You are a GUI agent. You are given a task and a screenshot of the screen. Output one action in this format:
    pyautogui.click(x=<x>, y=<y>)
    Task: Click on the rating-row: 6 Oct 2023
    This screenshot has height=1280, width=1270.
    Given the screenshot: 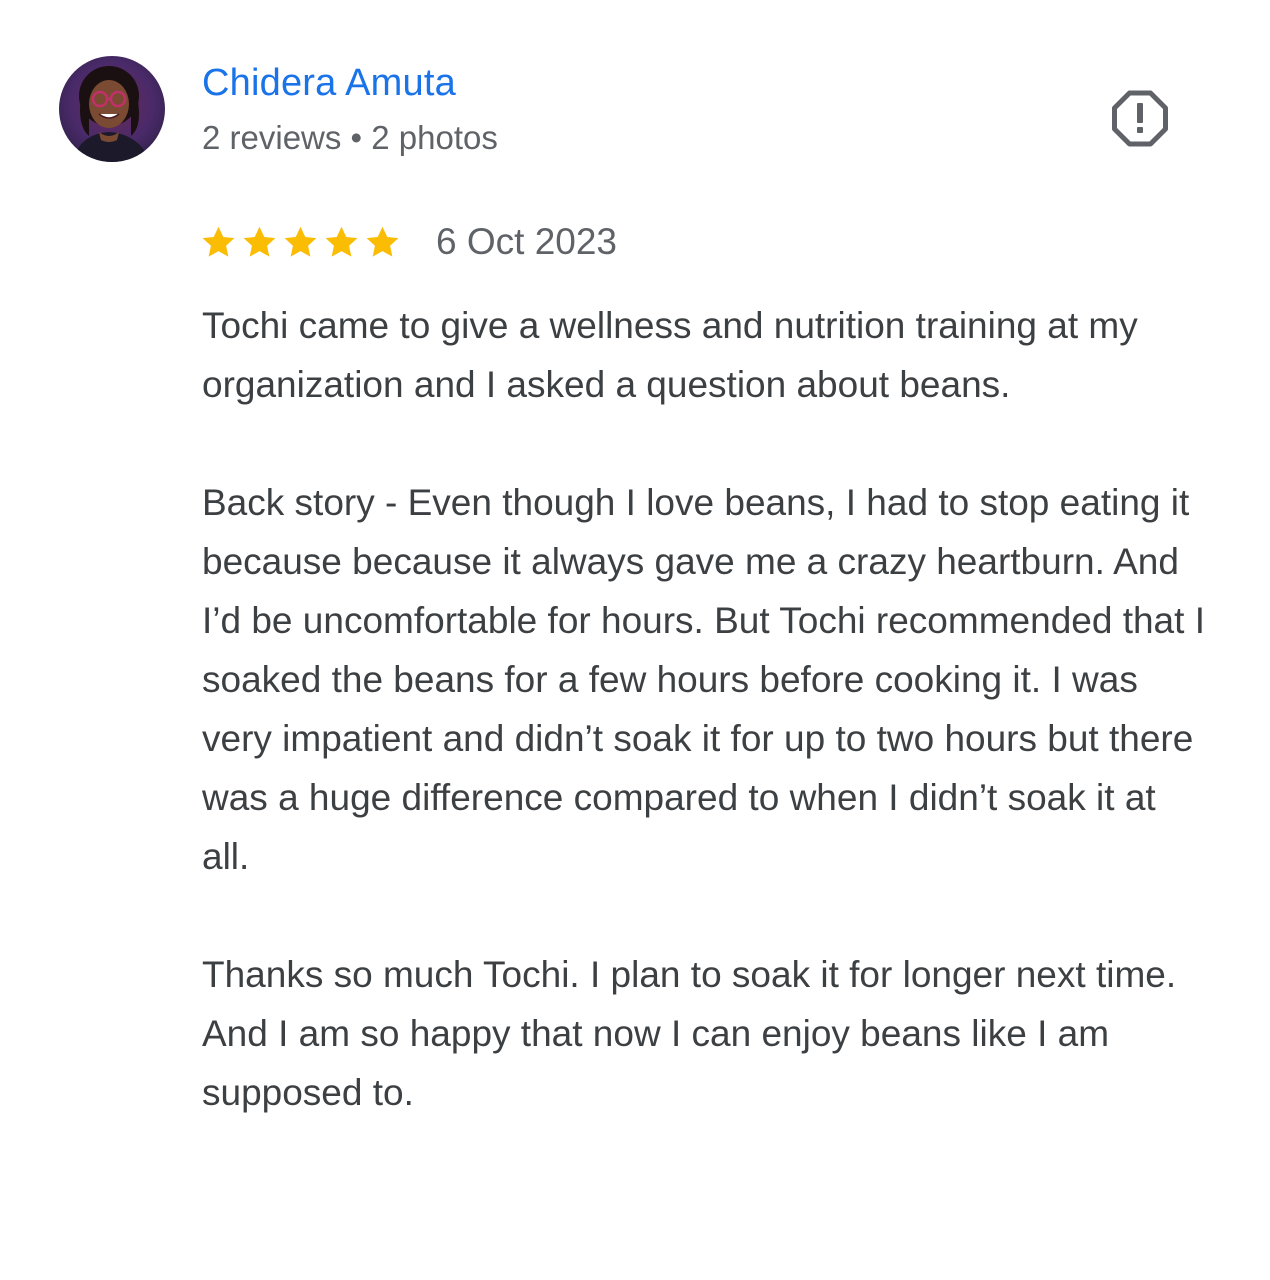 What is the action you would take?
    pyautogui.click(x=408, y=242)
    